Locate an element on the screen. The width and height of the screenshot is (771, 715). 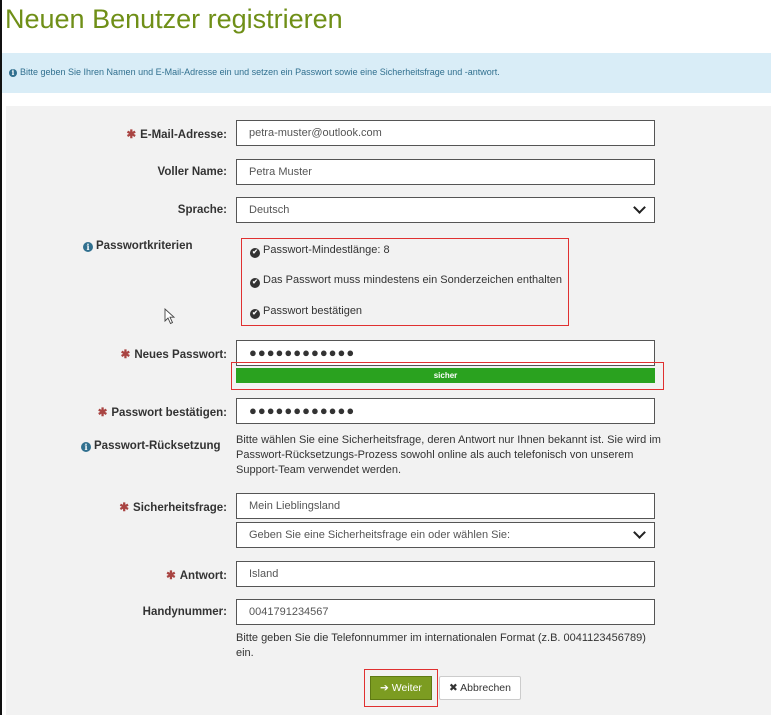
password-label-text: Neues Passwort: is located at coordinates (180, 355).